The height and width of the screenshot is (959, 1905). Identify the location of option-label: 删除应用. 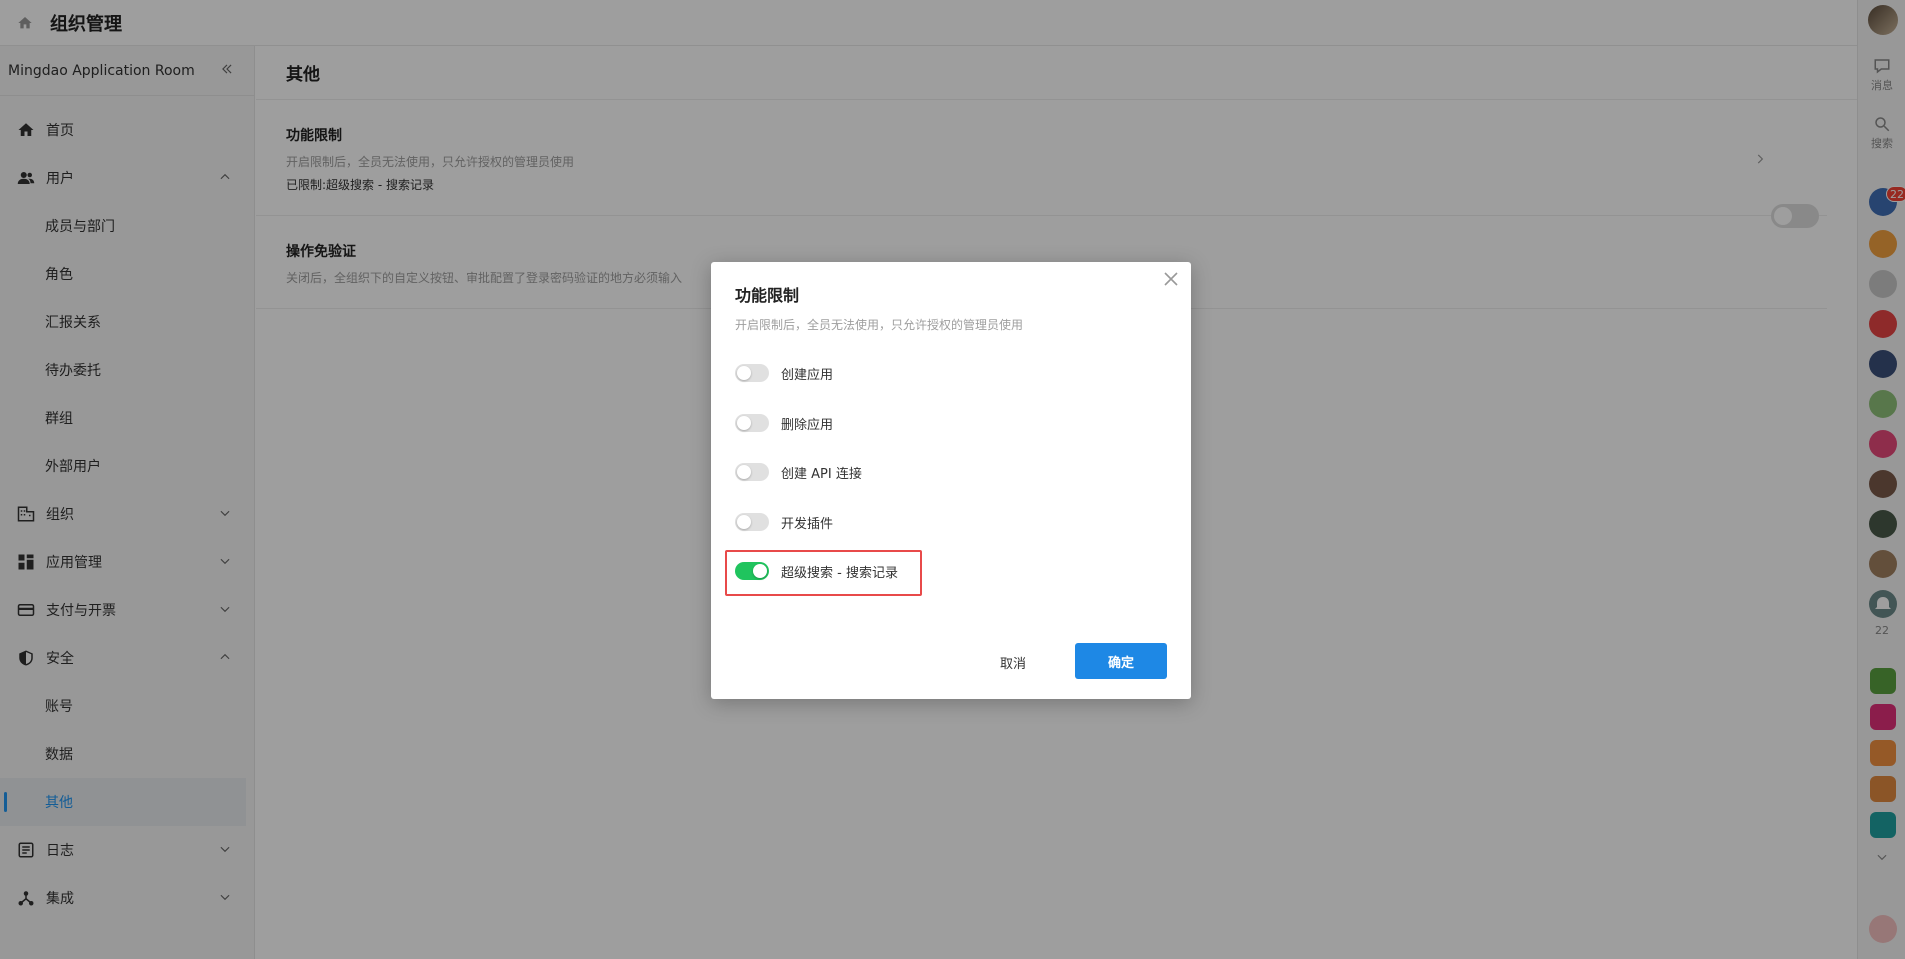
(807, 425).